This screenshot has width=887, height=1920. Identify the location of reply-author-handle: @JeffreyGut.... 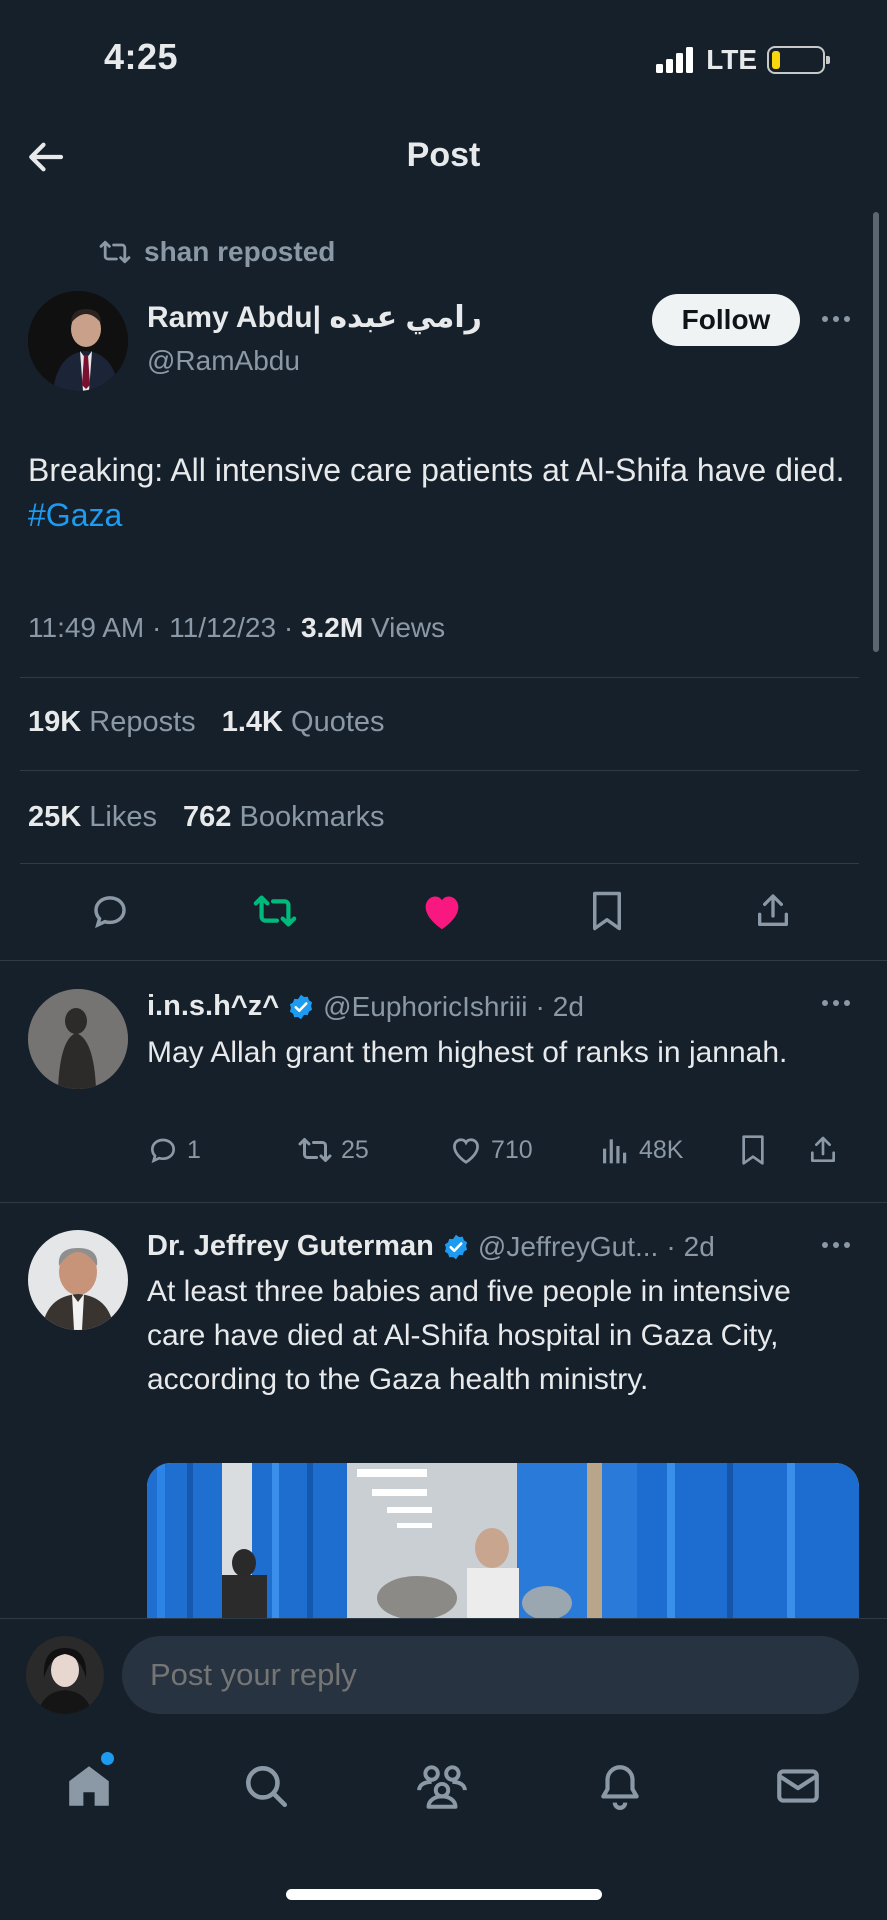
(568, 1247).